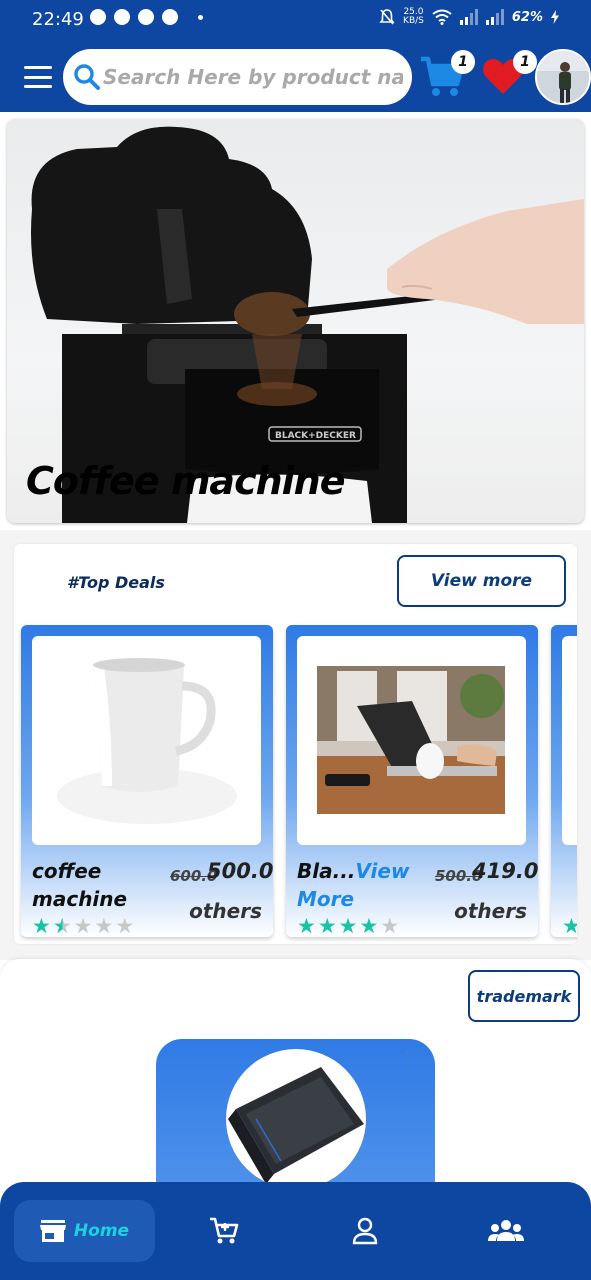 The height and width of the screenshot is (1280, 591). What do you see at coordinates (509, 76) in the screenshot?
I see `wishlist-button: 1` at bounding box center [509, 76].